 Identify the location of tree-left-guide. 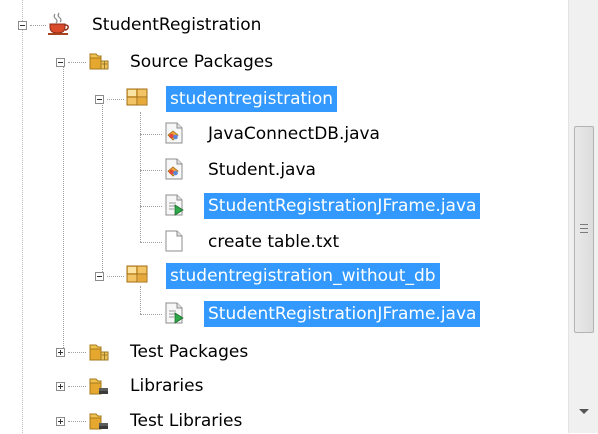
(22, 216).